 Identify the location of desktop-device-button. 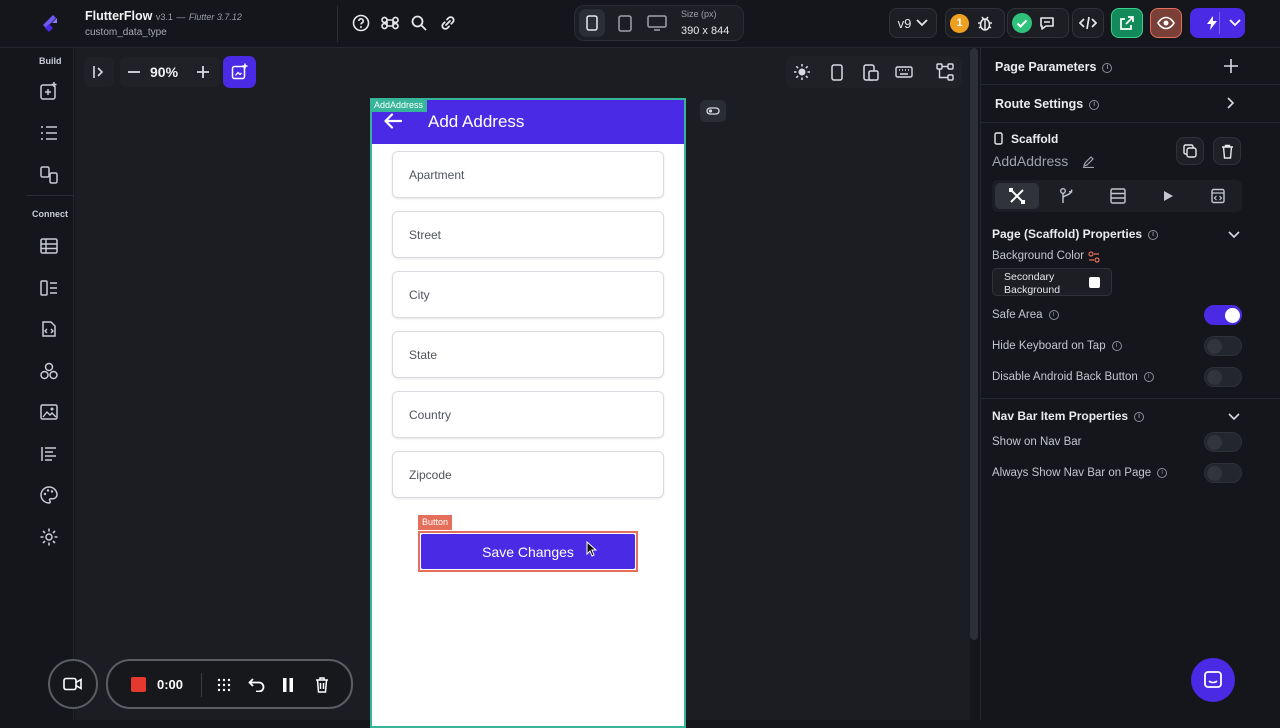
(657, 23).